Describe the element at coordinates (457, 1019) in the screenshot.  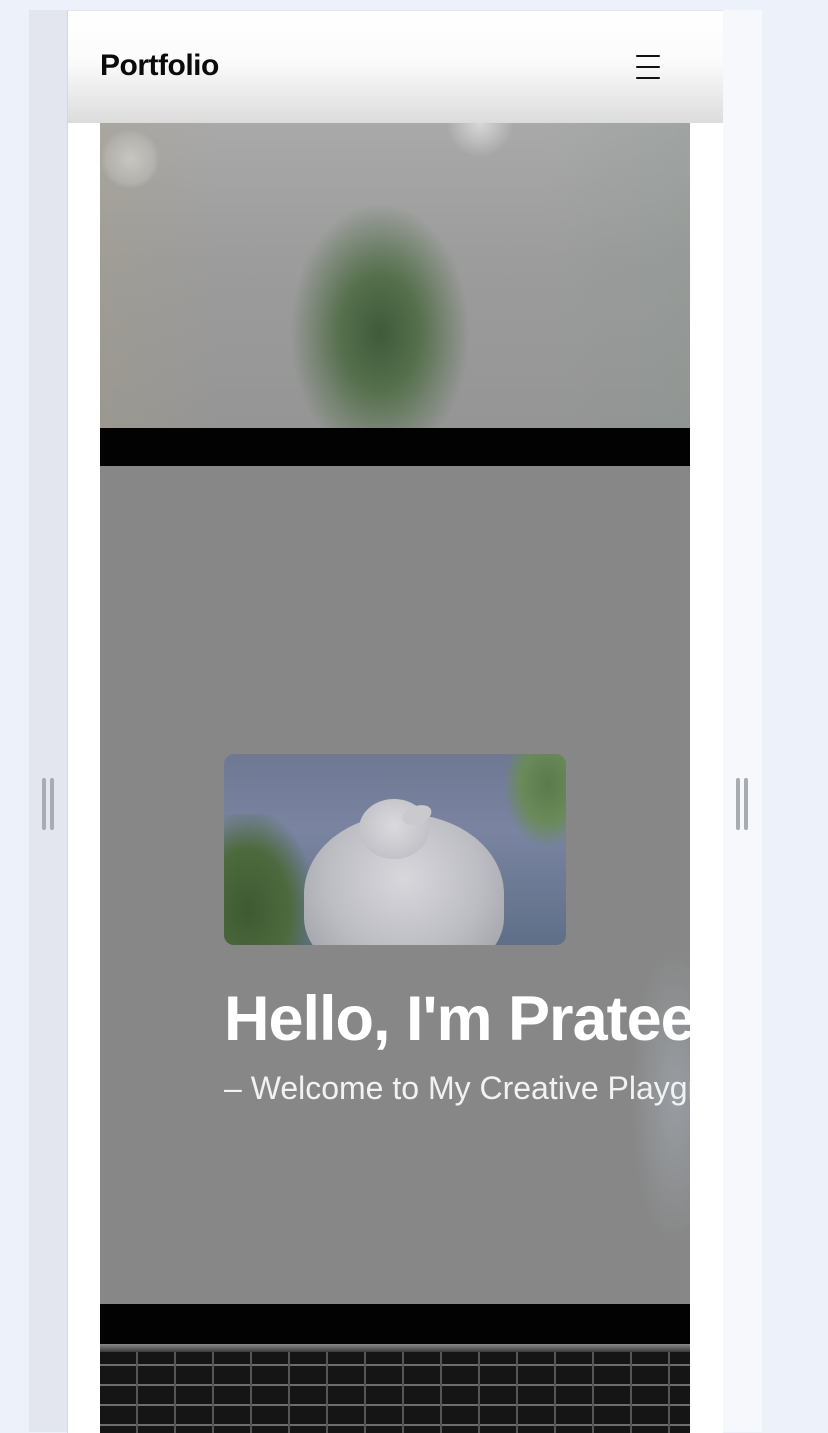
I see `hero-title: Hello, I'm Prateek` at that location.